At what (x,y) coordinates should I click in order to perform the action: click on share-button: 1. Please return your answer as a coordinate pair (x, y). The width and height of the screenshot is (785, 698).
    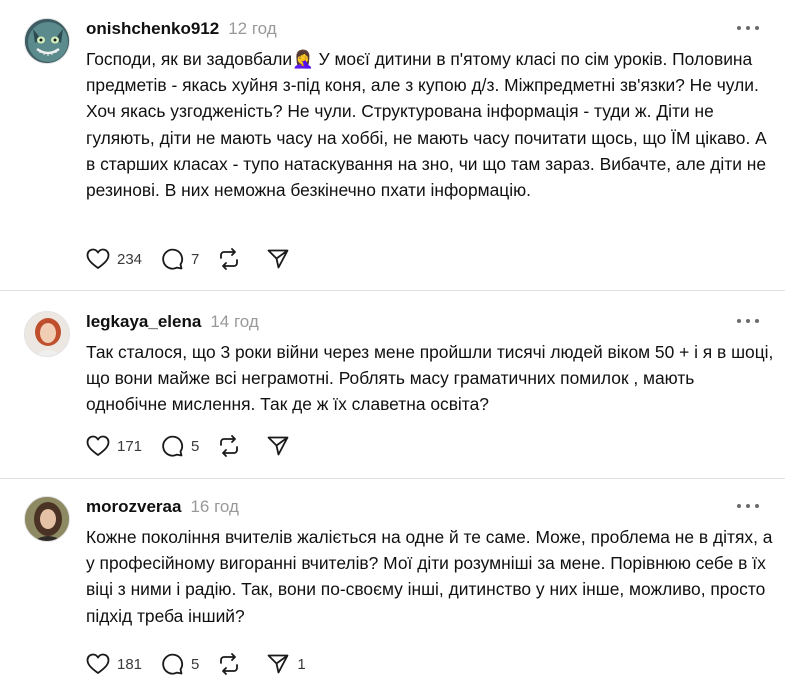
    Looking at the image, I should click on (286, 664).